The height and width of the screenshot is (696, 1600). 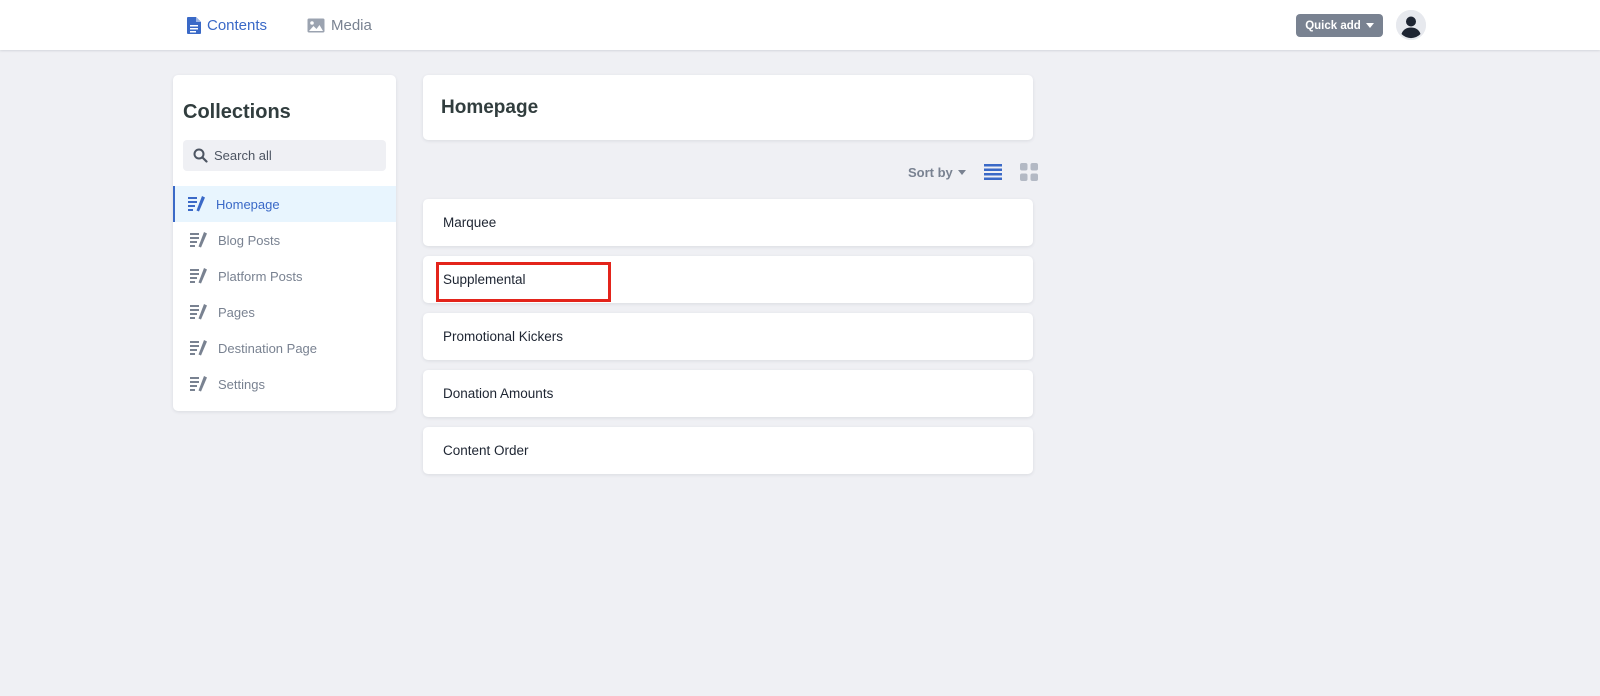 What do you see at coordinates (728, 222) in the screenshot?
I see `list-item: Marquee` at bounding box center [728, 222].